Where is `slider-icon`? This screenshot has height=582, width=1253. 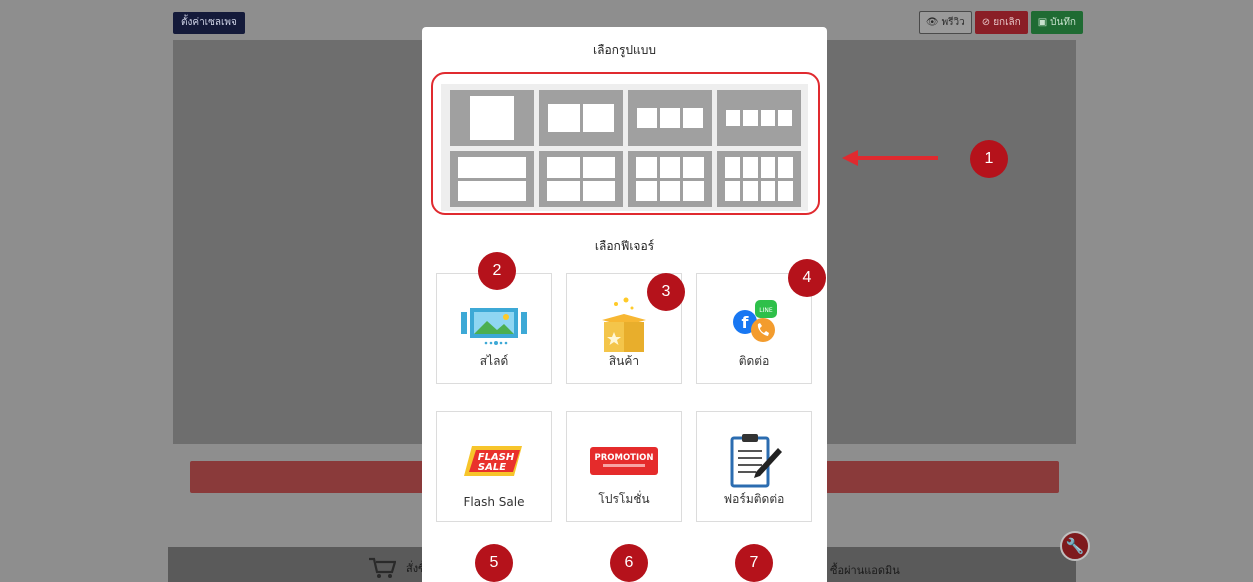
slider-icon is located at coordinates (494, 326).